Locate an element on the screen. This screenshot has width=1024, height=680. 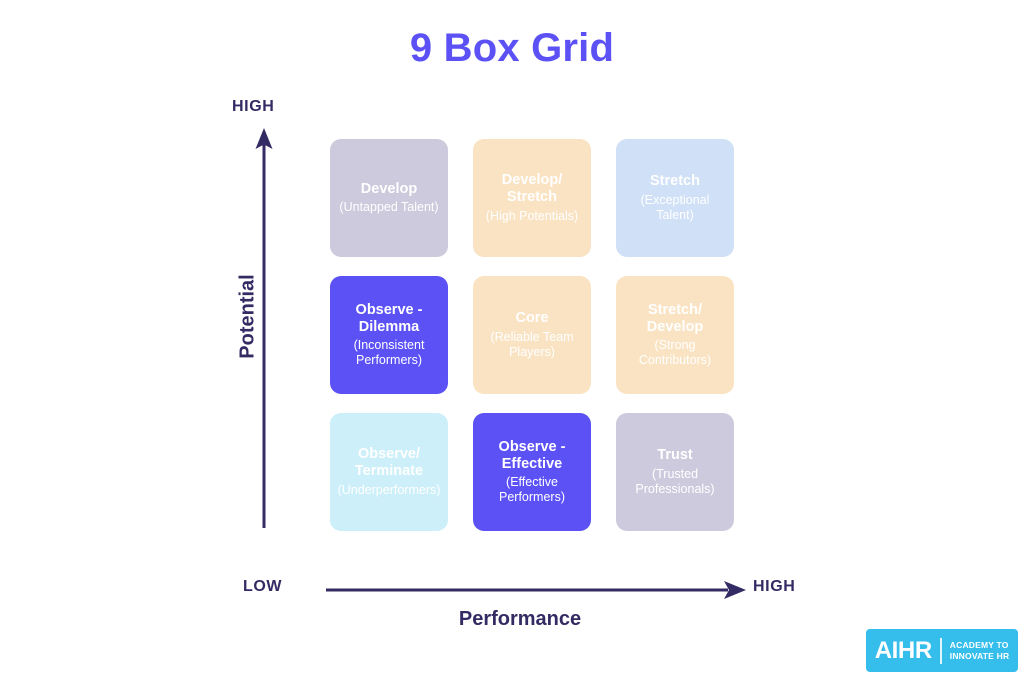
logo-tagline: ACADEMY TO INNOVATE HR is located at coordinates (979, 650).